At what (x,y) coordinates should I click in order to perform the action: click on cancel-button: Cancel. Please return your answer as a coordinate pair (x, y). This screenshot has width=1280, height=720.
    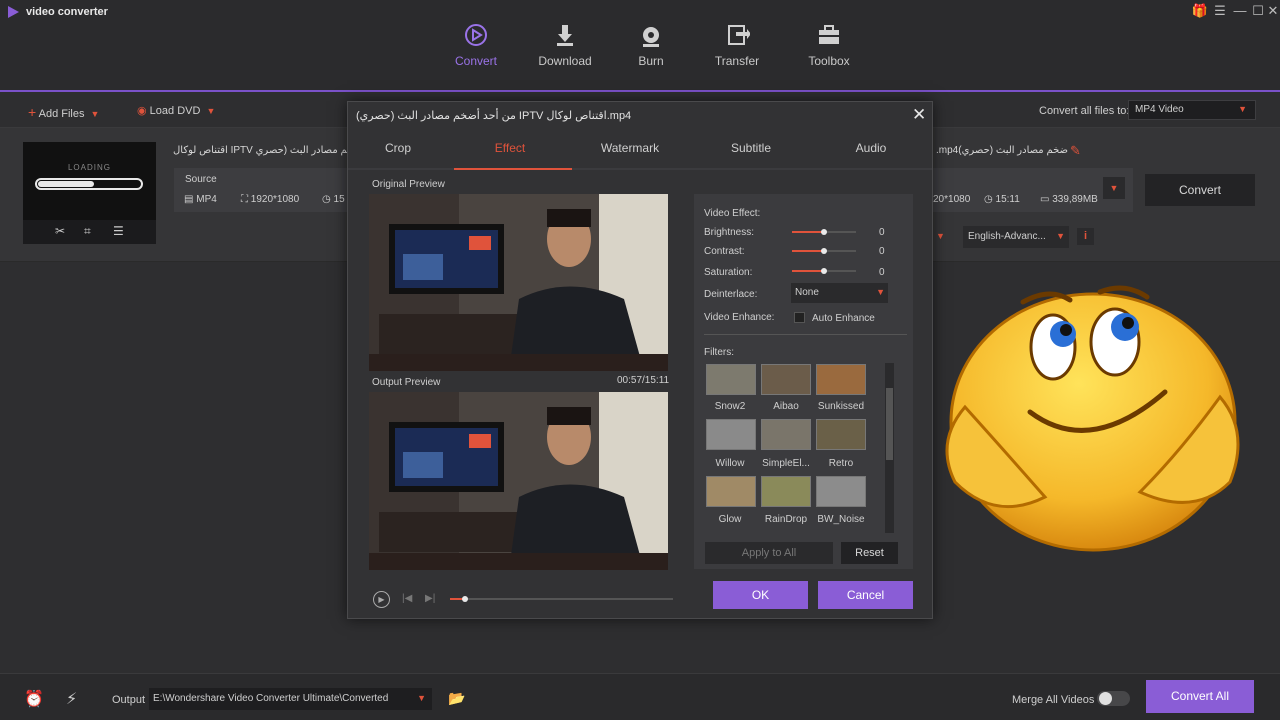
    Looking at the image, I should click on (865, 595).